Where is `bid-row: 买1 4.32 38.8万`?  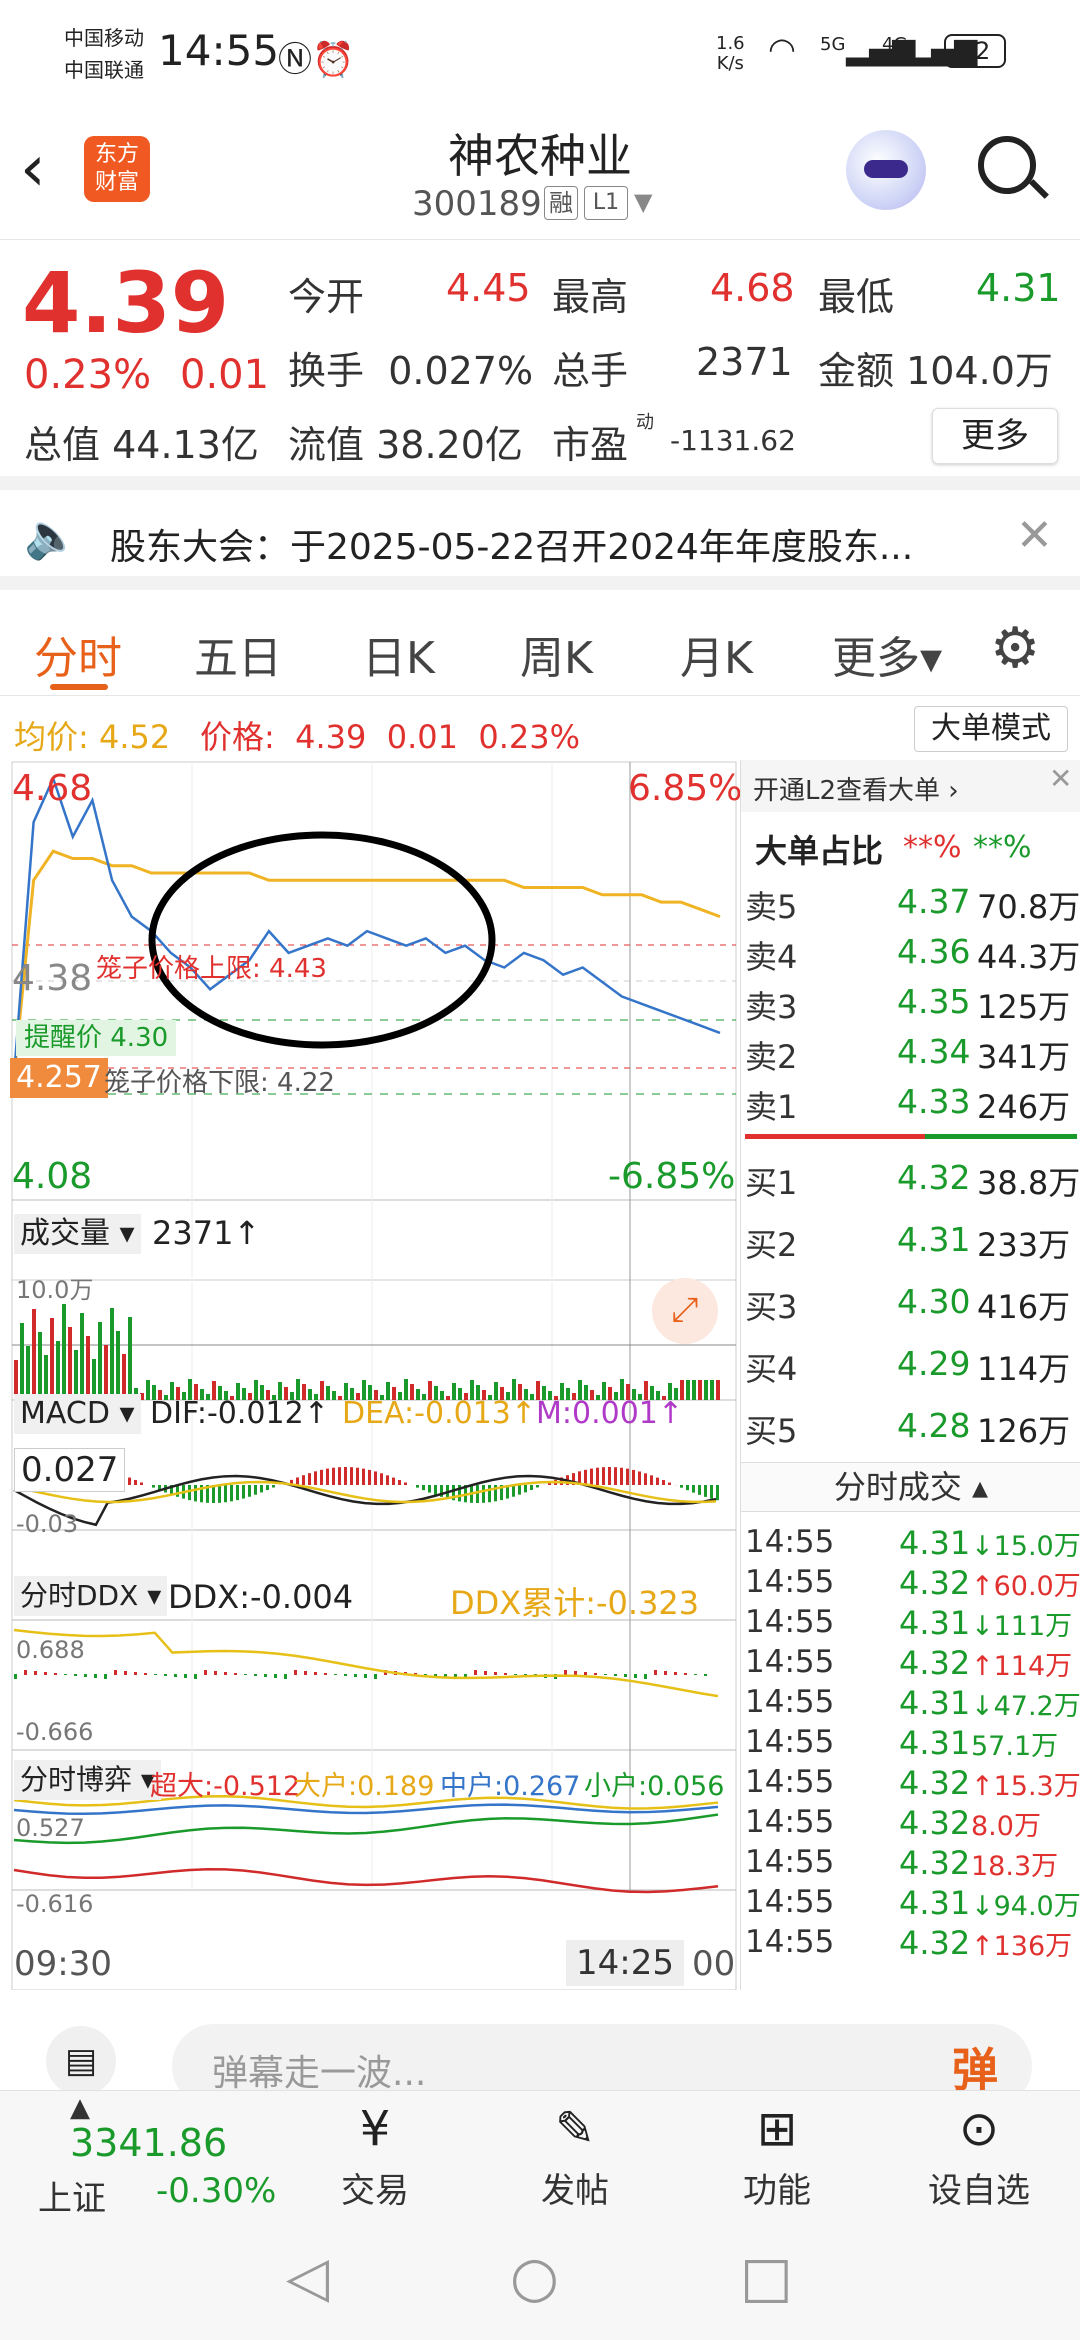
bid-row: 买1 4.32 38.8万 is located at coordinates (910, 1177).